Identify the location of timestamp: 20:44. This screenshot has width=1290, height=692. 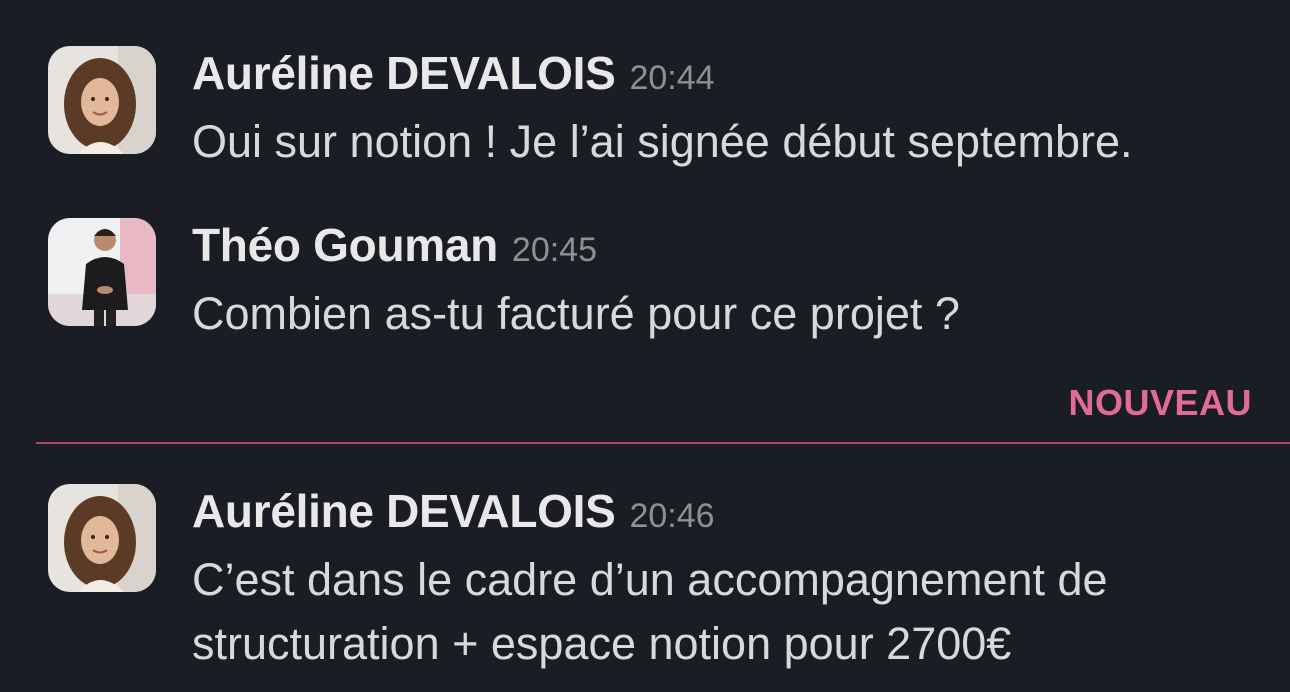
(671, 78).